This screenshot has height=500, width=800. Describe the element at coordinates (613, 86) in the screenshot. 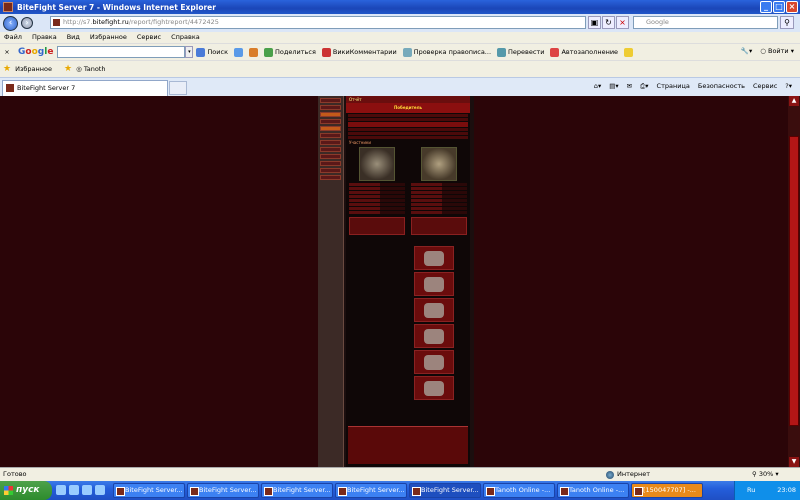

I see `feeds-icon: ▤▾` at that location.